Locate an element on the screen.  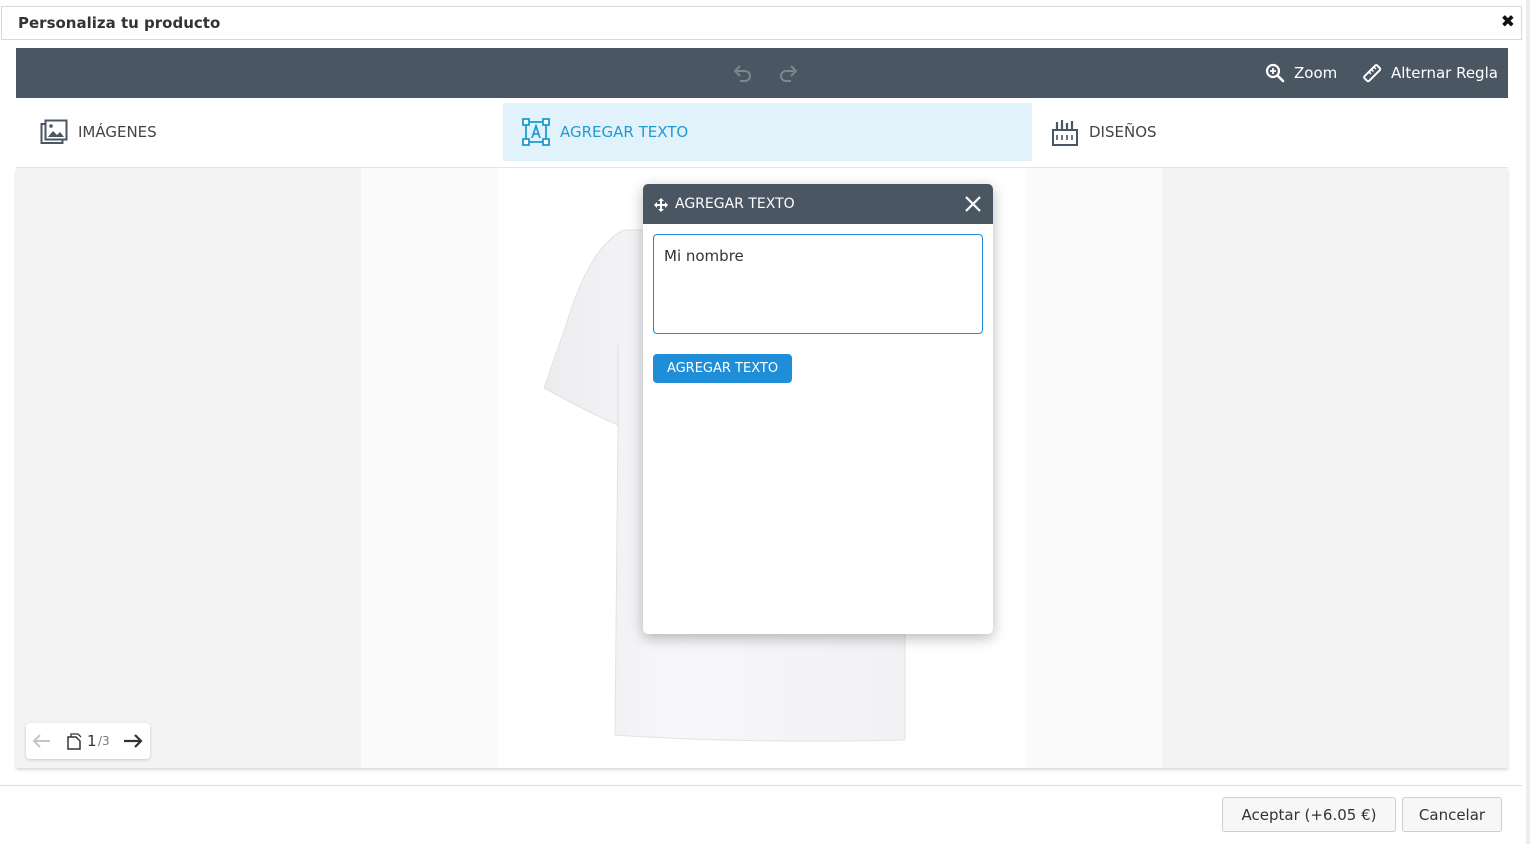
close-icon: ✖ is located at coordinates (1508, 22).